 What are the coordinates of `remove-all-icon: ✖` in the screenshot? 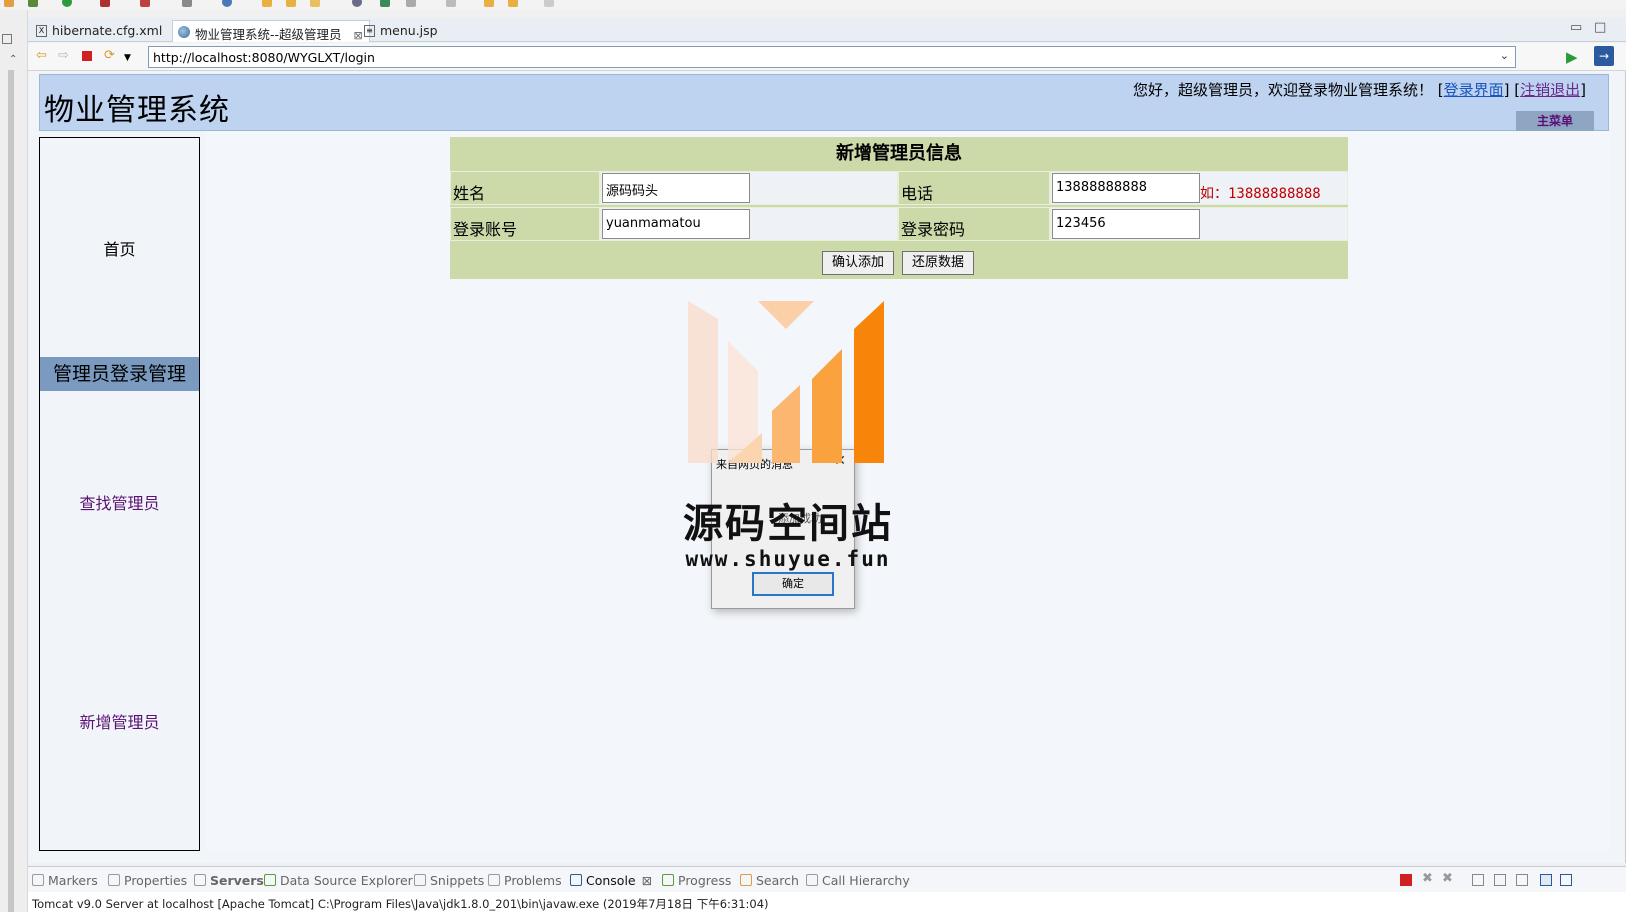 It's located at (1448, 878).